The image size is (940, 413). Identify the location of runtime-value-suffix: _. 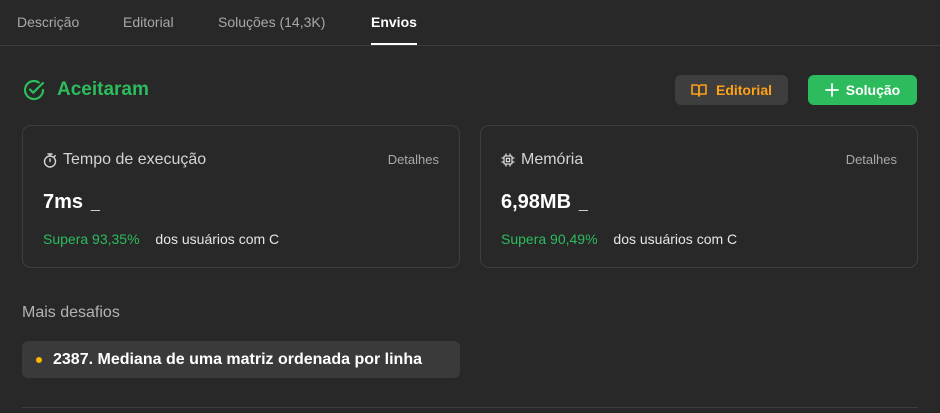
(95, 203).